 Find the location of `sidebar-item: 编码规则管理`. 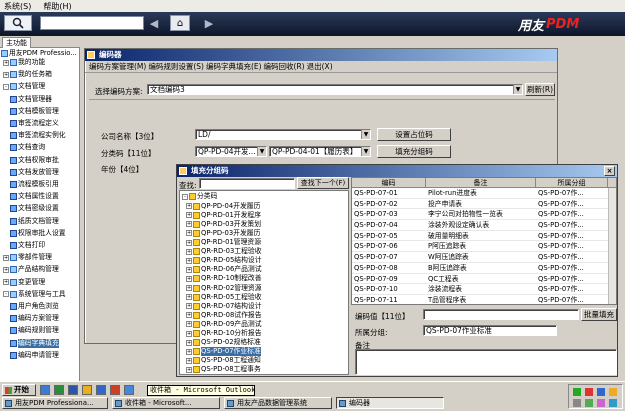

sidebar-item: 编码规则管理 is located at coordinates (34, 330).